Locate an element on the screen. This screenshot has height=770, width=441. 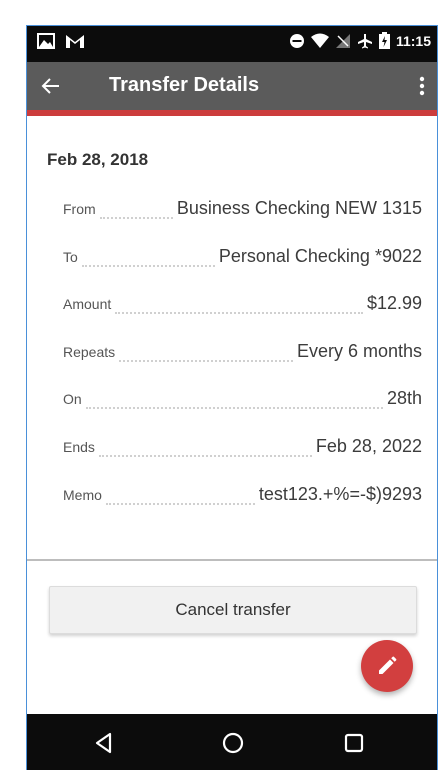
app-bar: Transfer Details is located at coordinates (232, 86).